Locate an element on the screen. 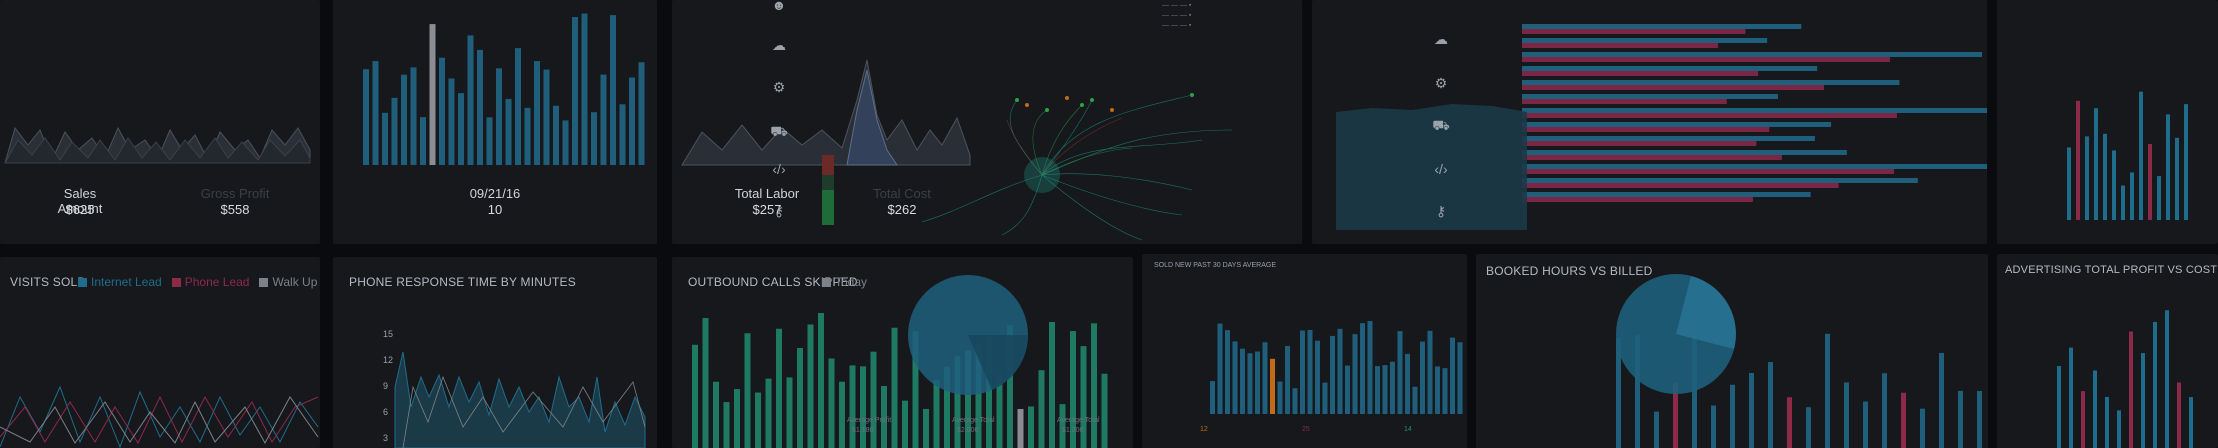  daily-value: 10 is located at coordinates (495, 209).